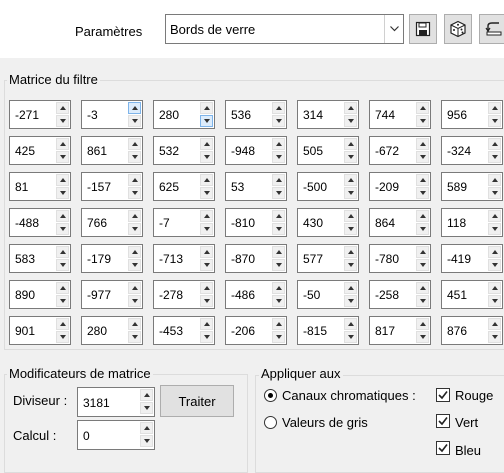 The width and height of the screenshot is (504, 473). Describe the element at coordinates (423, 29) in the screenshot. I see `save-button` at that location.